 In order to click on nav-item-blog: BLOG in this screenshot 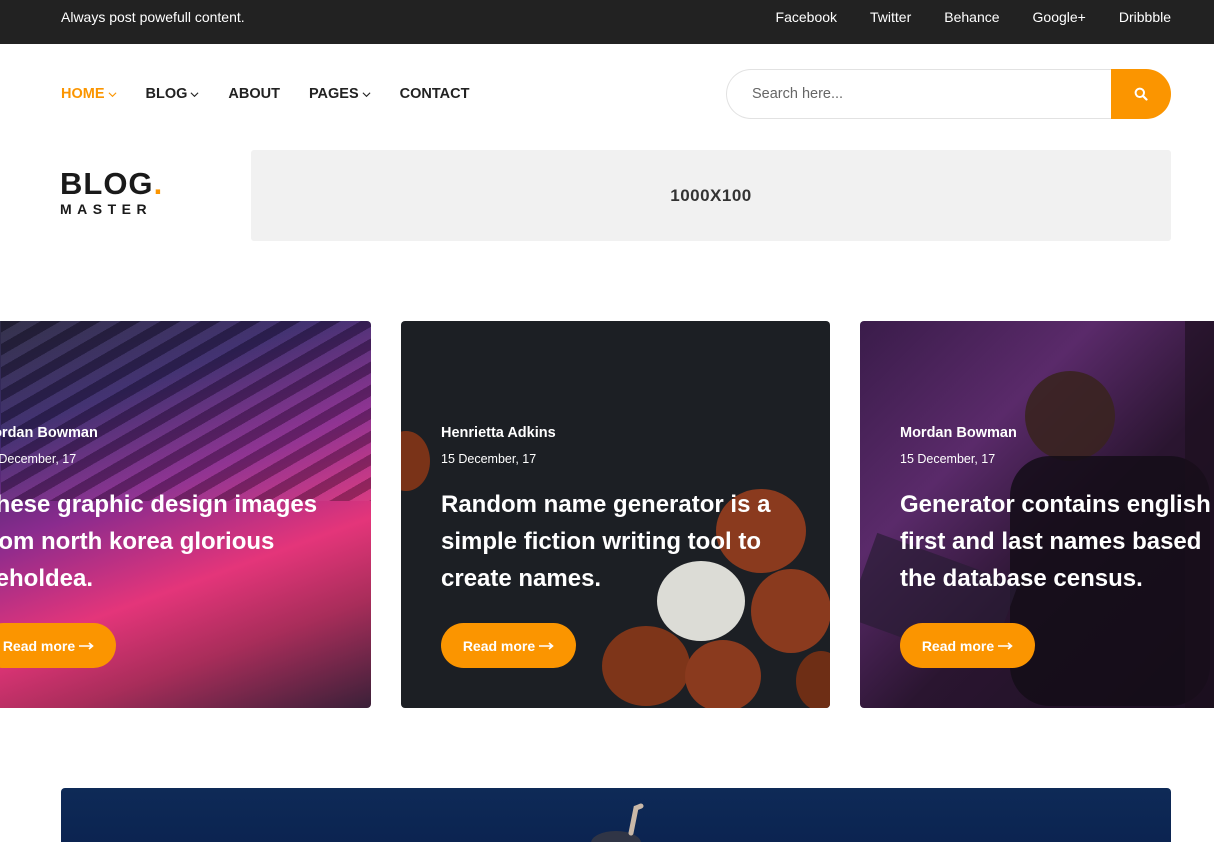, I will do `click(173, 94)`.